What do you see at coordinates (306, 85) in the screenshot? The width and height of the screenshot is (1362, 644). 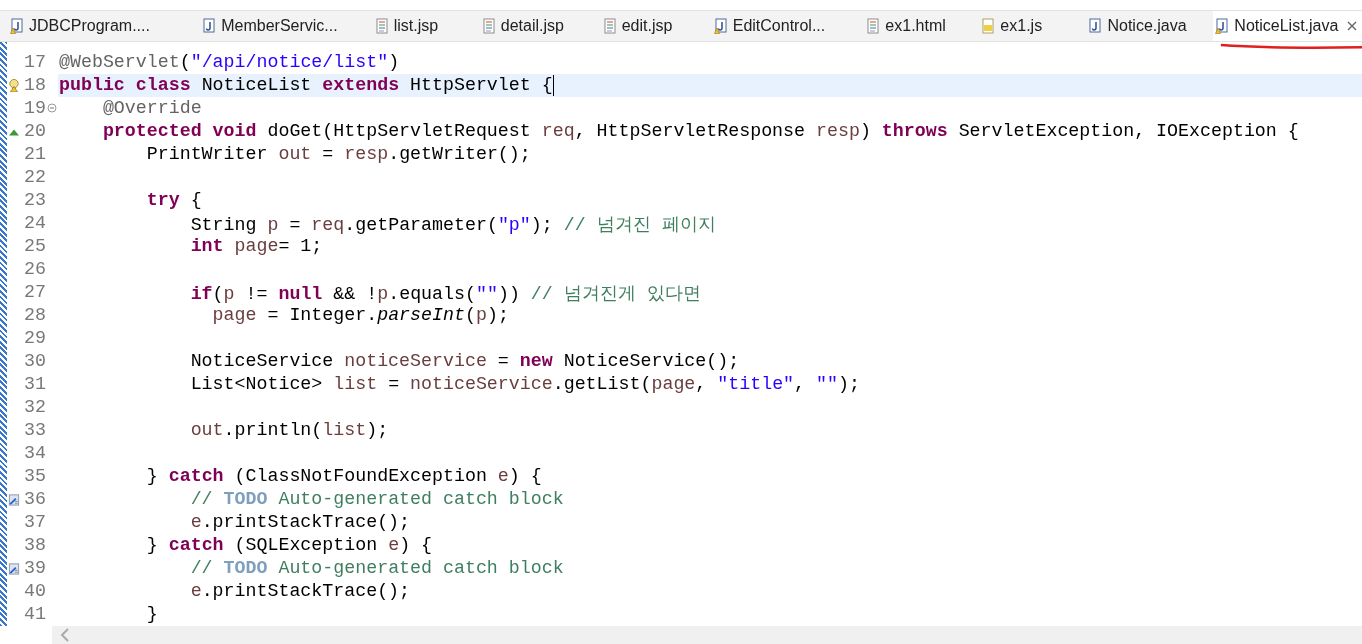 I see `code-line: public class NoticeList extends HttpServlet {` at bounding box center [306, 85].